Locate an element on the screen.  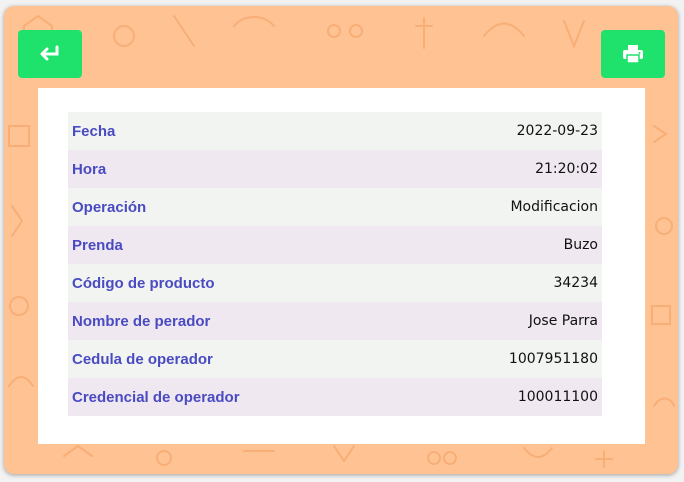
detail-row-operacion: Operación Modificacion is located at coordinates (335, 207).